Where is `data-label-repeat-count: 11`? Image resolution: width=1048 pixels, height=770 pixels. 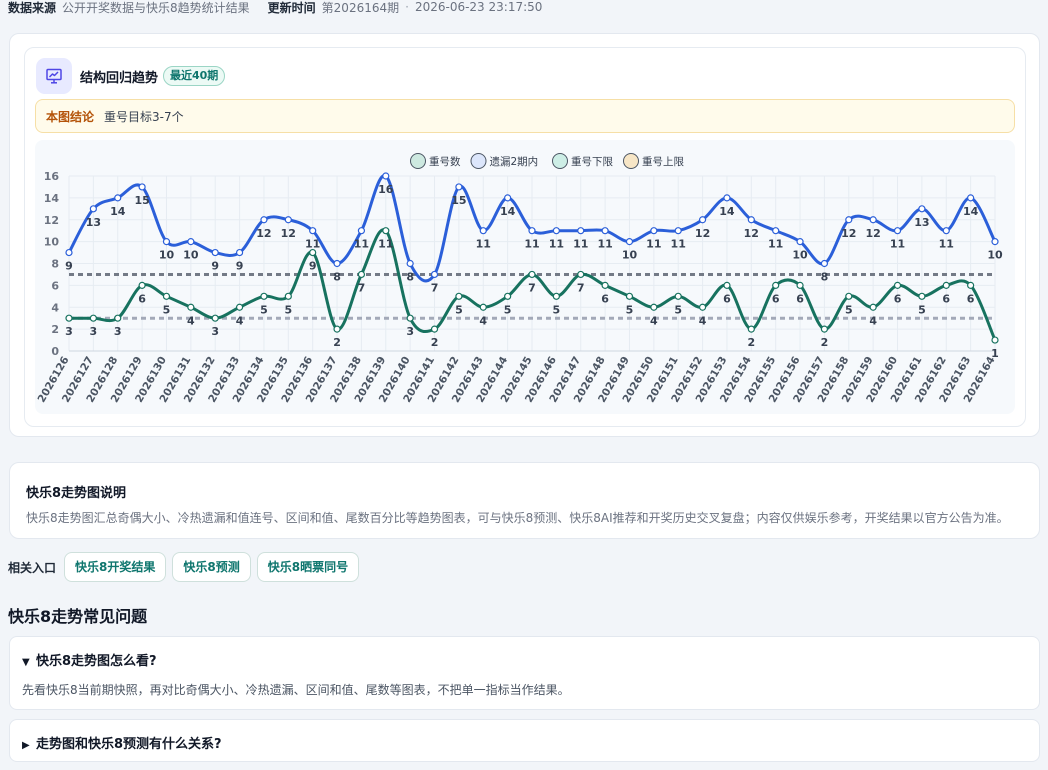 data-label-repeat-count: 11 is located at coordinates (385, 244).